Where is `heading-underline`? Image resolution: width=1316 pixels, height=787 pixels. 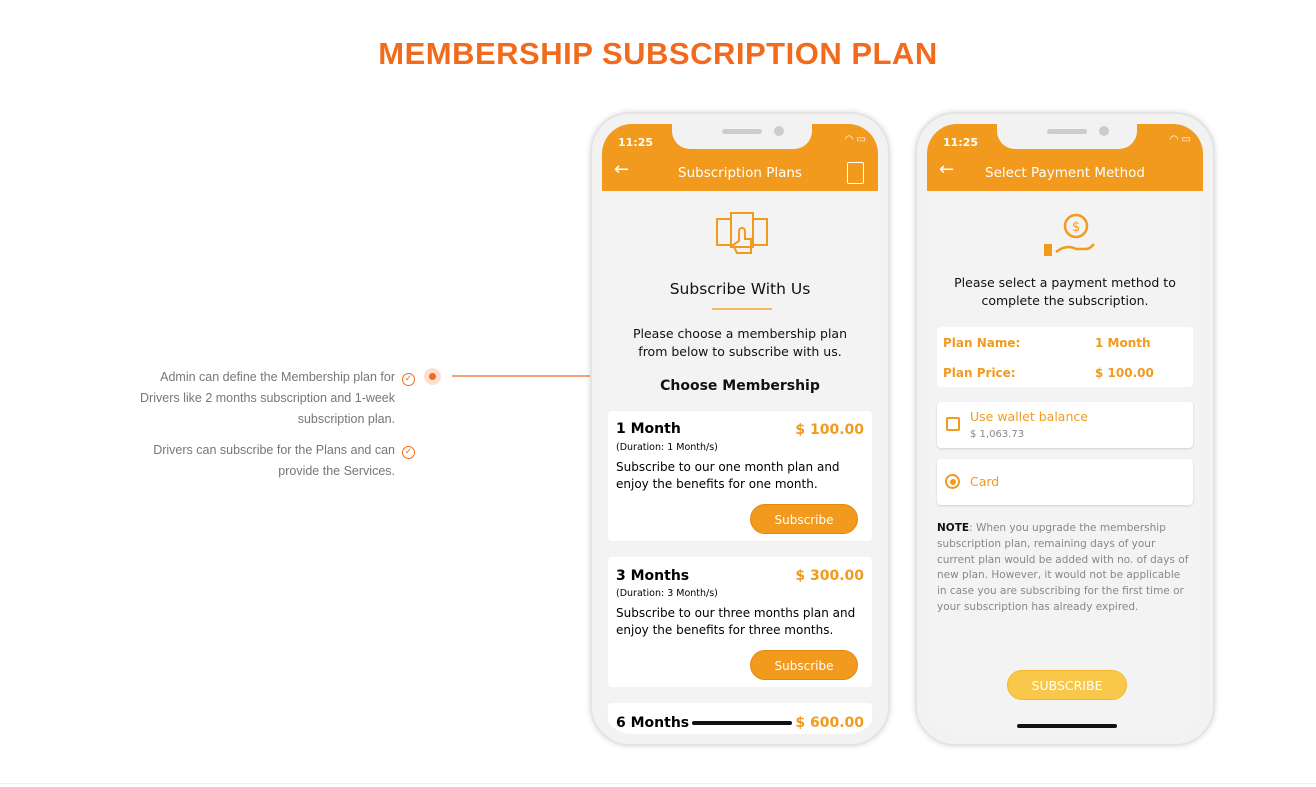 heading-underline is located at coordinates (742, 309).